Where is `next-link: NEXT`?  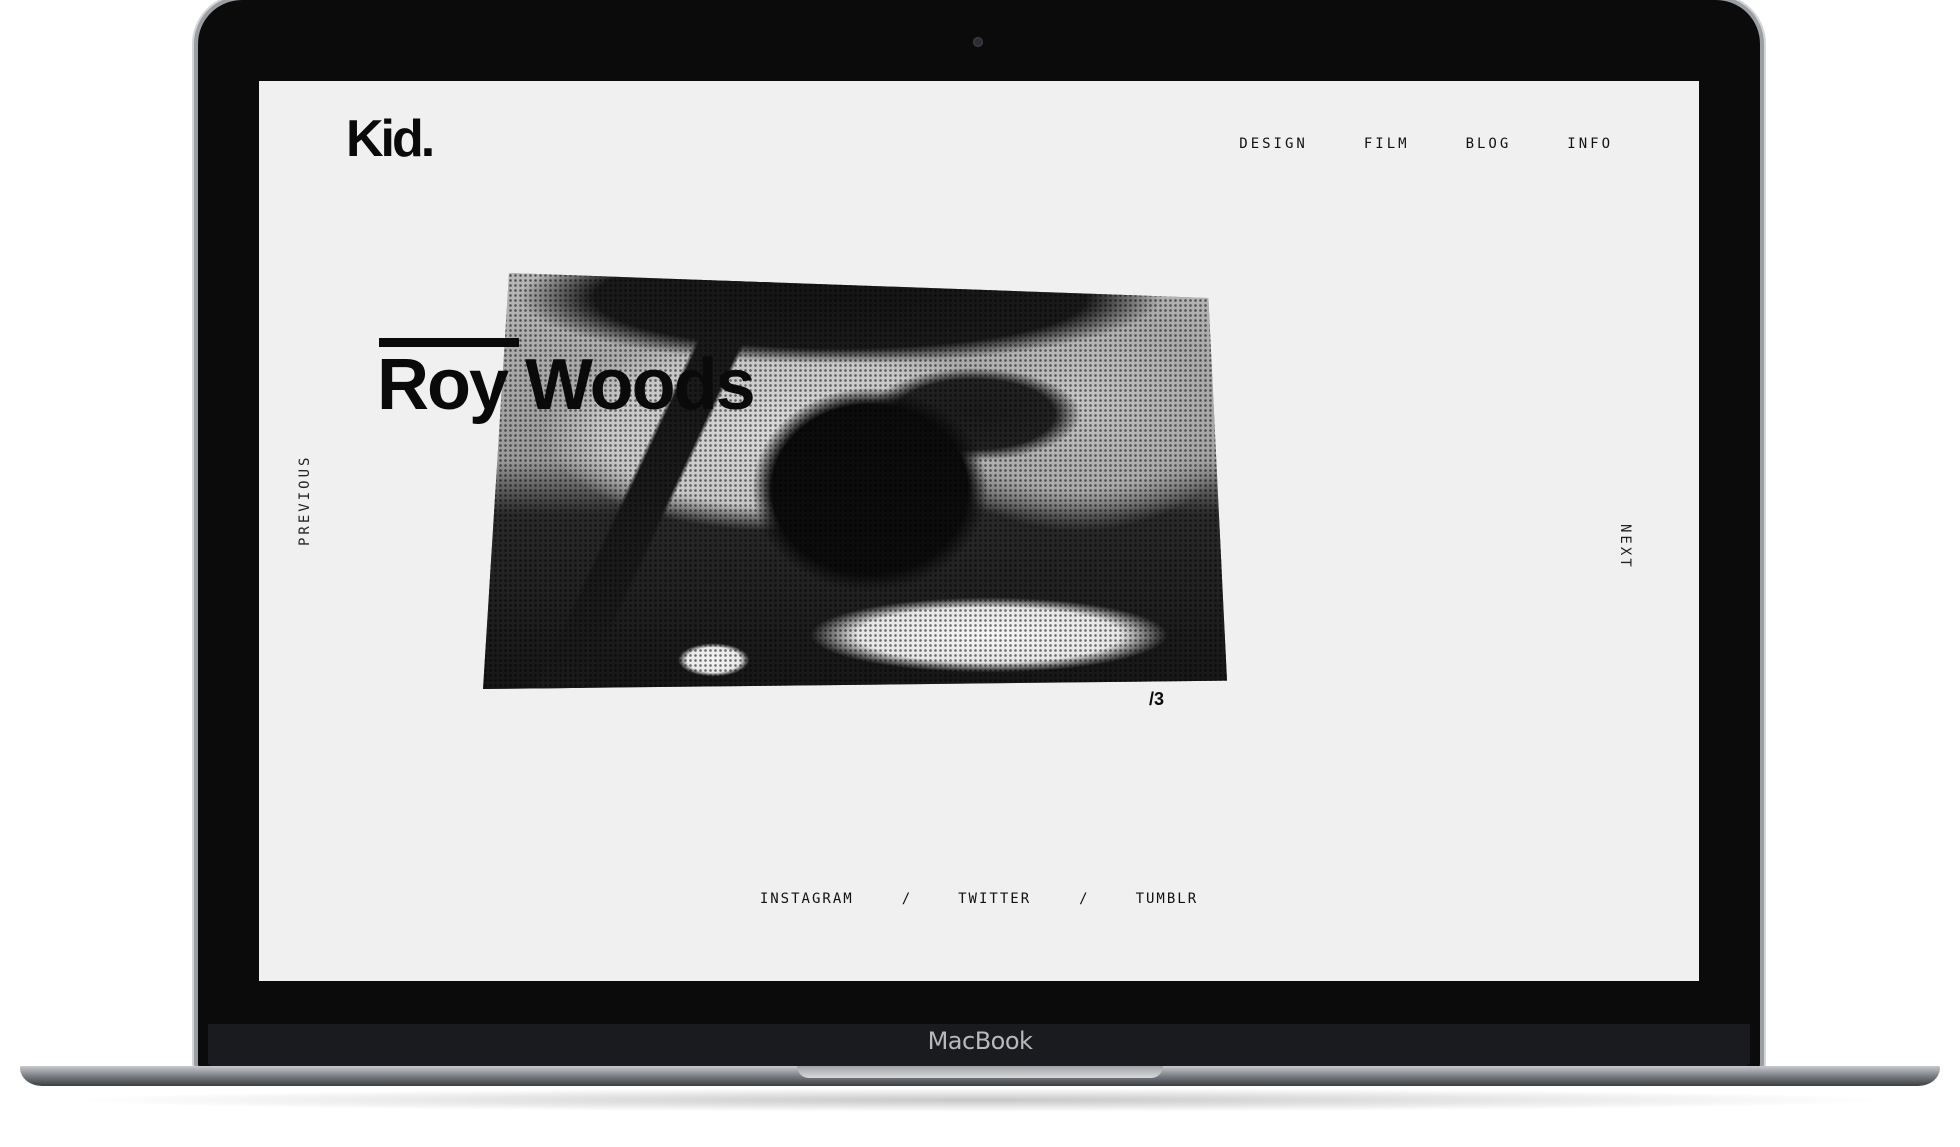 next-link: NEXT is located at coordinates (1625, 547).